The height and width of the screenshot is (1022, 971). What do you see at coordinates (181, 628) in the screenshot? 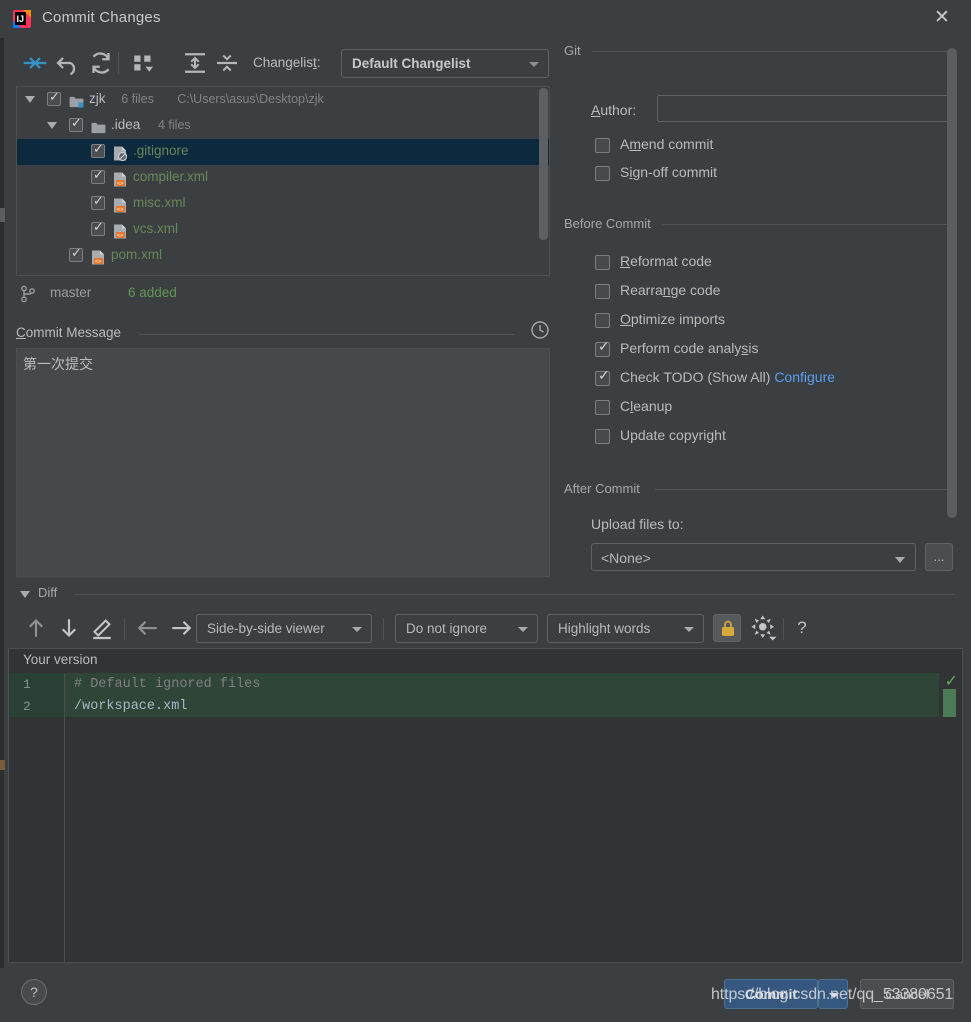
I see `accept-right-icon` at bounding box center [181, 628].